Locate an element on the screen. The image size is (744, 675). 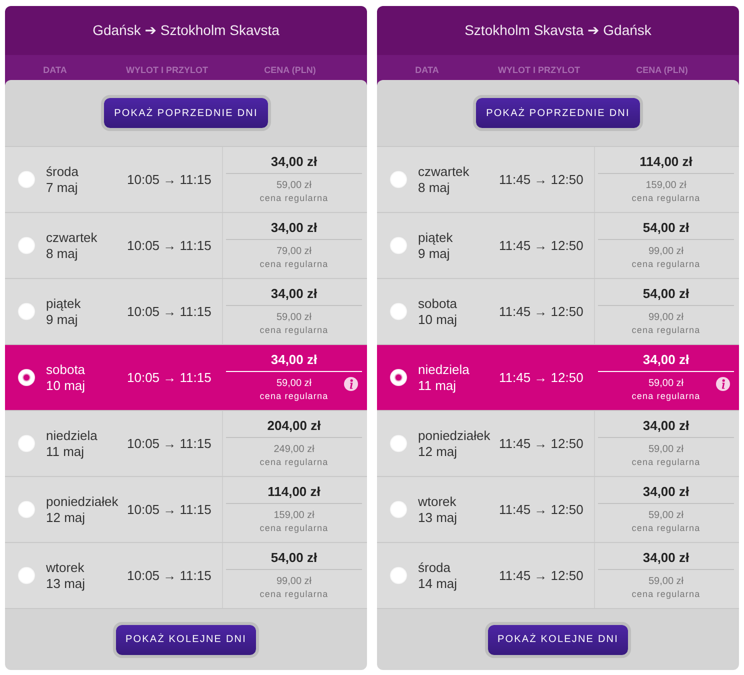
regular-price: 79,00 zł is located at coordinates (294, 252).